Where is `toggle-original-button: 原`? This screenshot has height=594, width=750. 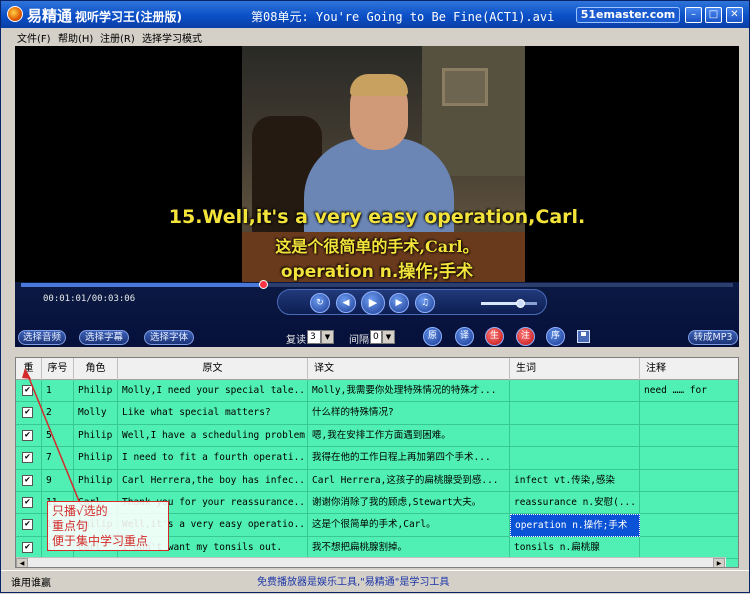
toggle-original-button: 原 is located at coordinates (432, 336).